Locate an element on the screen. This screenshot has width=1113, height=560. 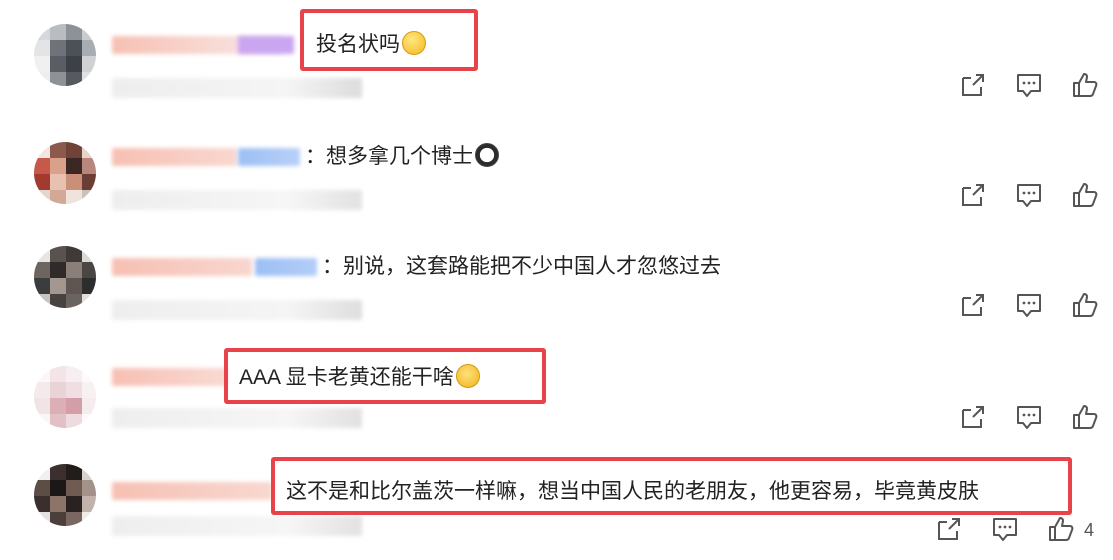
comment-text-content: AAA 显卡老黄还能干啥 is located at coordinates (346, 377).